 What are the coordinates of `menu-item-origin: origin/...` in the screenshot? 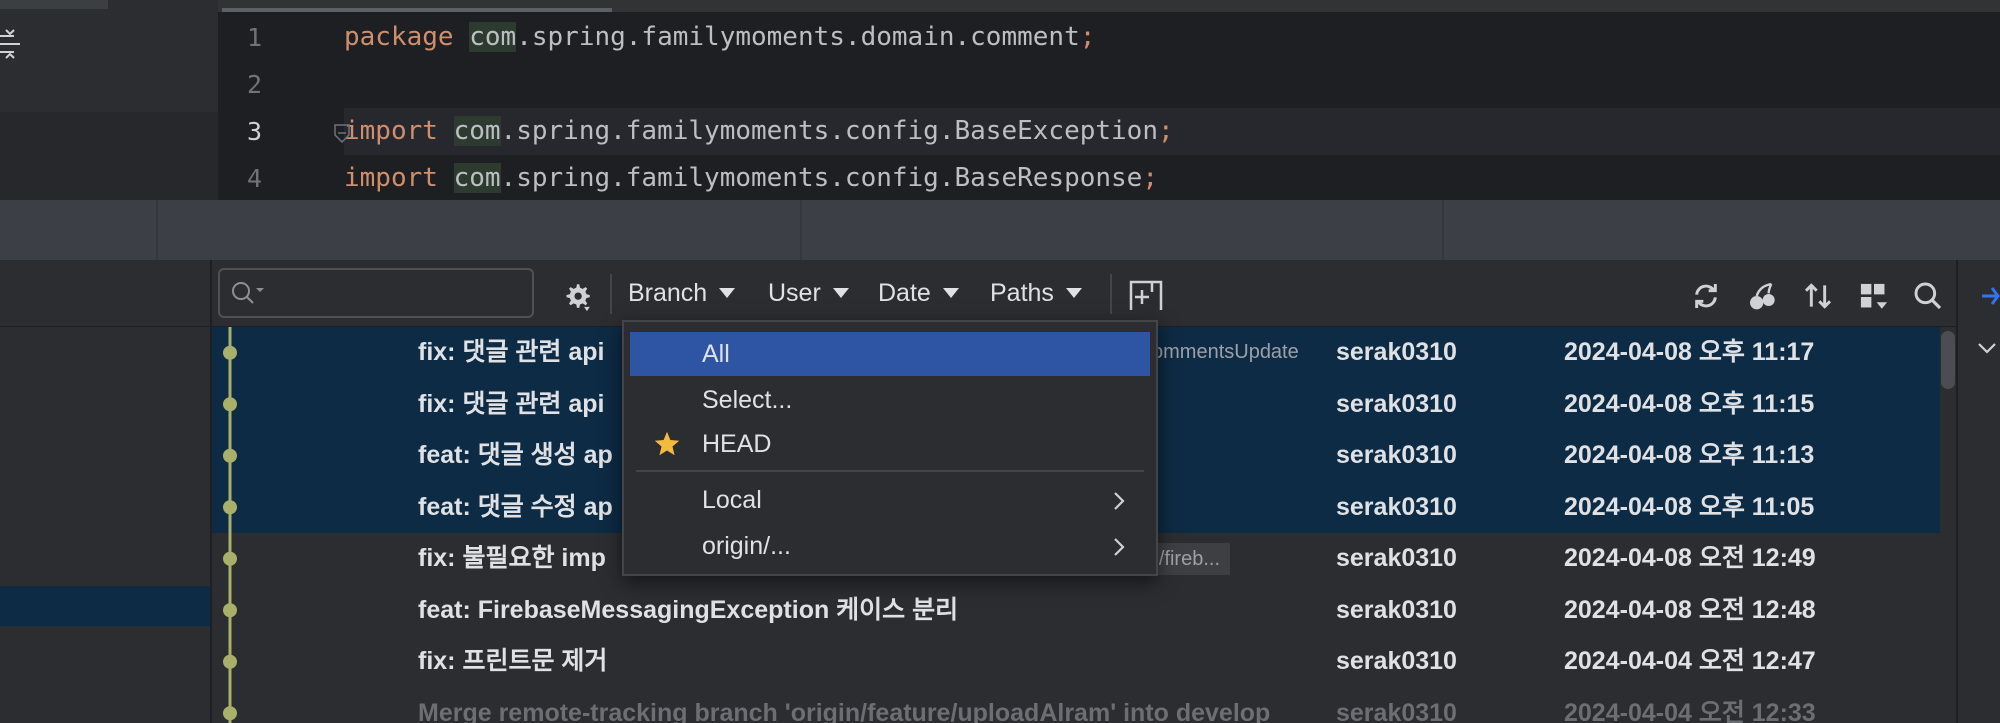 It's located at (890, 546).